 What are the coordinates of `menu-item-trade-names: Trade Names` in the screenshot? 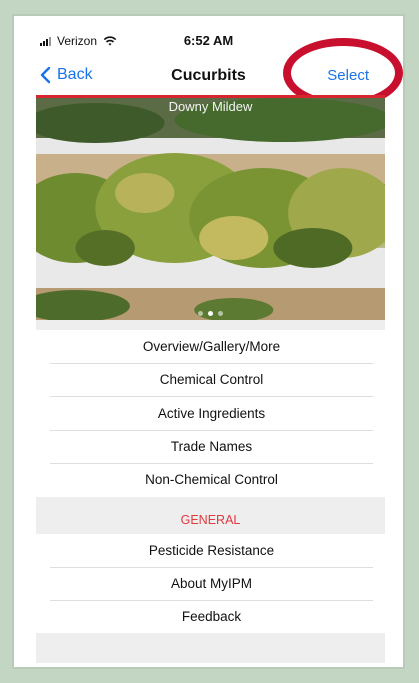 It's located at (211, 447).